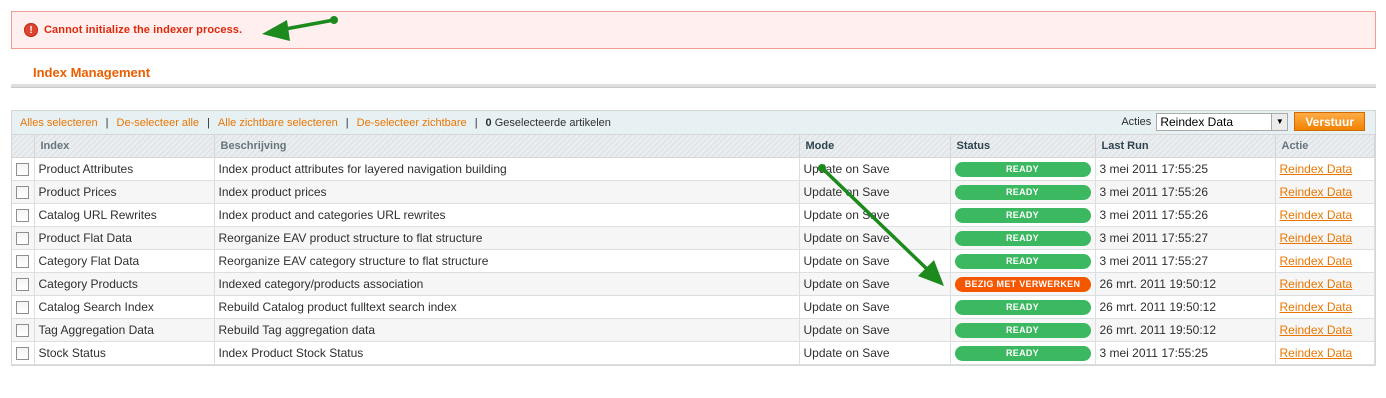 Image resolution: width=1386 pixels, height=398 pixels. I want to click on submit-button: Verstuur, so click(1329, 121).